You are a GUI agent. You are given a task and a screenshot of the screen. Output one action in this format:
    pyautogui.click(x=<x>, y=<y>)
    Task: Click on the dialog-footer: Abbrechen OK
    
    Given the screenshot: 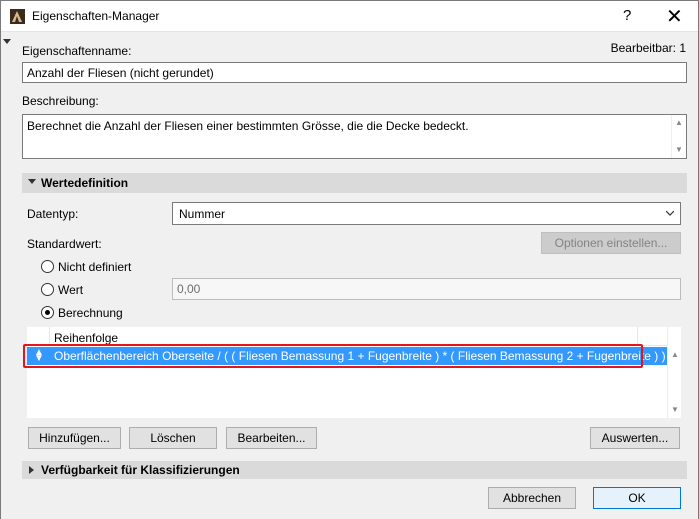 What is the action you would take?
    pyautogui.click(x=349, y=499)
    